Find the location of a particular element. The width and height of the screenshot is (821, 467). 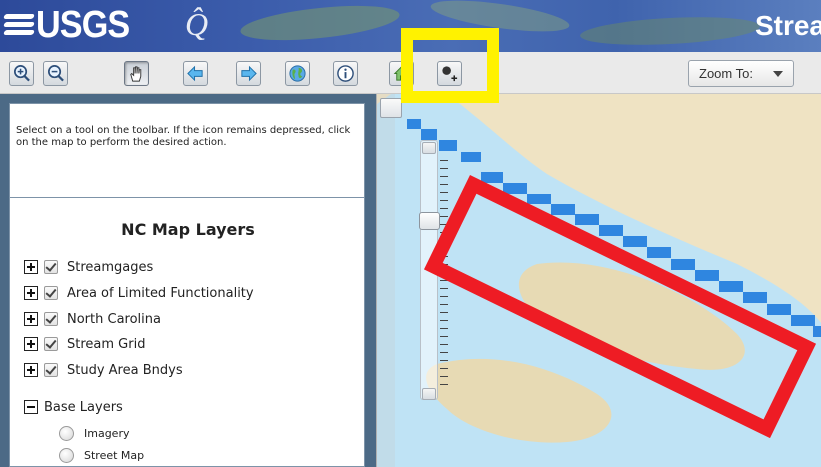

layer-row: Area of Limited Functionality is located at coordinates (139, 293).